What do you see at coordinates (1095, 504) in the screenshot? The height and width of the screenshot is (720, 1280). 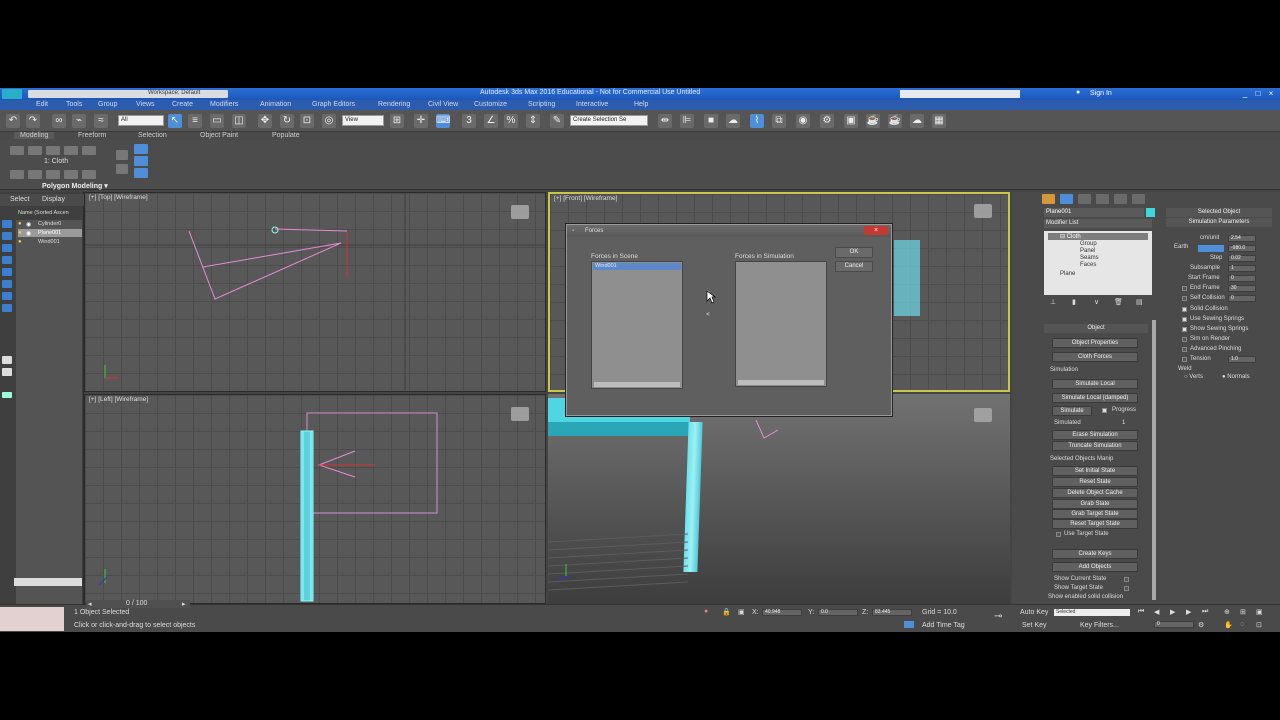 I see `grab-state-button: Grab State` at bounding box center [1095, 504].